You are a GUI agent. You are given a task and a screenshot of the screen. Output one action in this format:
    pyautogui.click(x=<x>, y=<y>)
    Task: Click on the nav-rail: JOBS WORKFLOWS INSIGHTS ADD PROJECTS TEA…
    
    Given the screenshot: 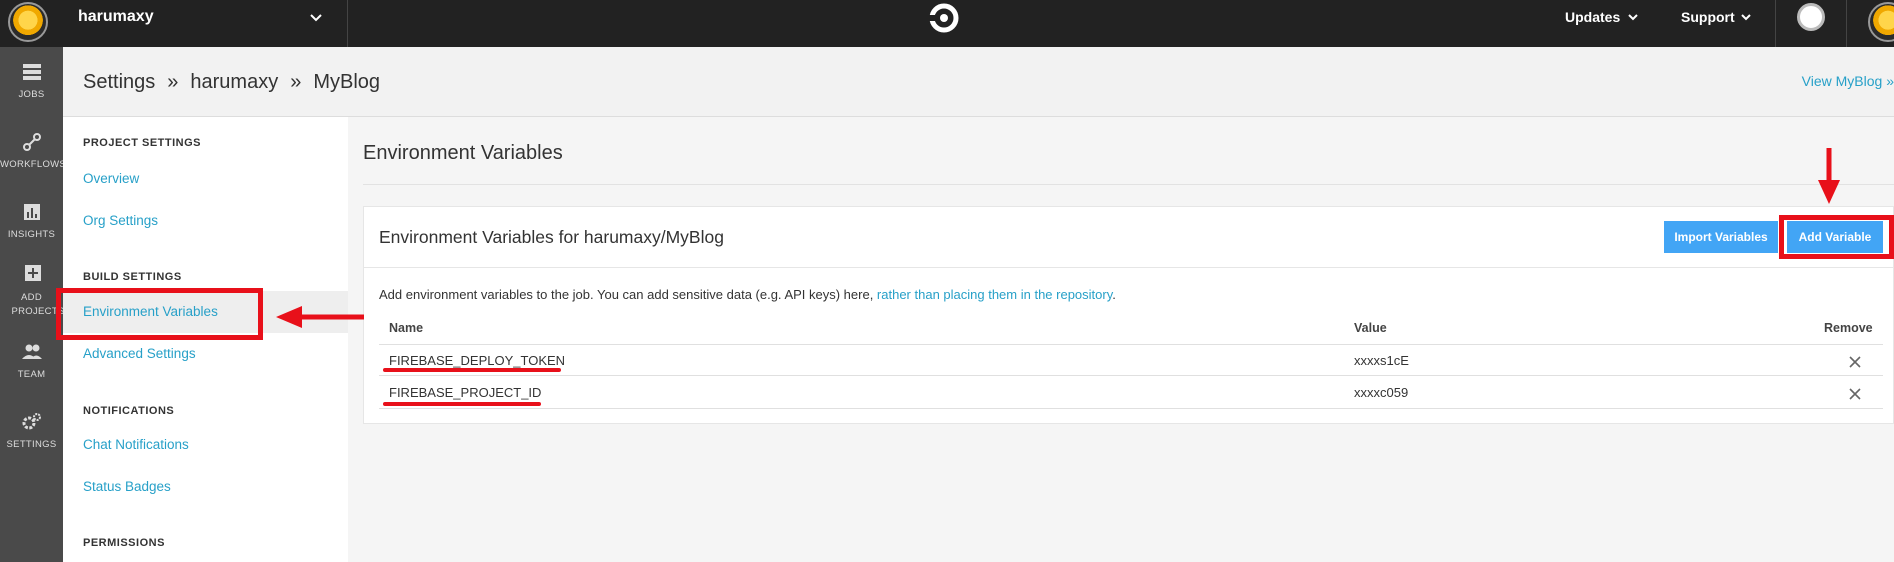 What is the action you would take?
    pyautogui.click(x=33, y=304)
    